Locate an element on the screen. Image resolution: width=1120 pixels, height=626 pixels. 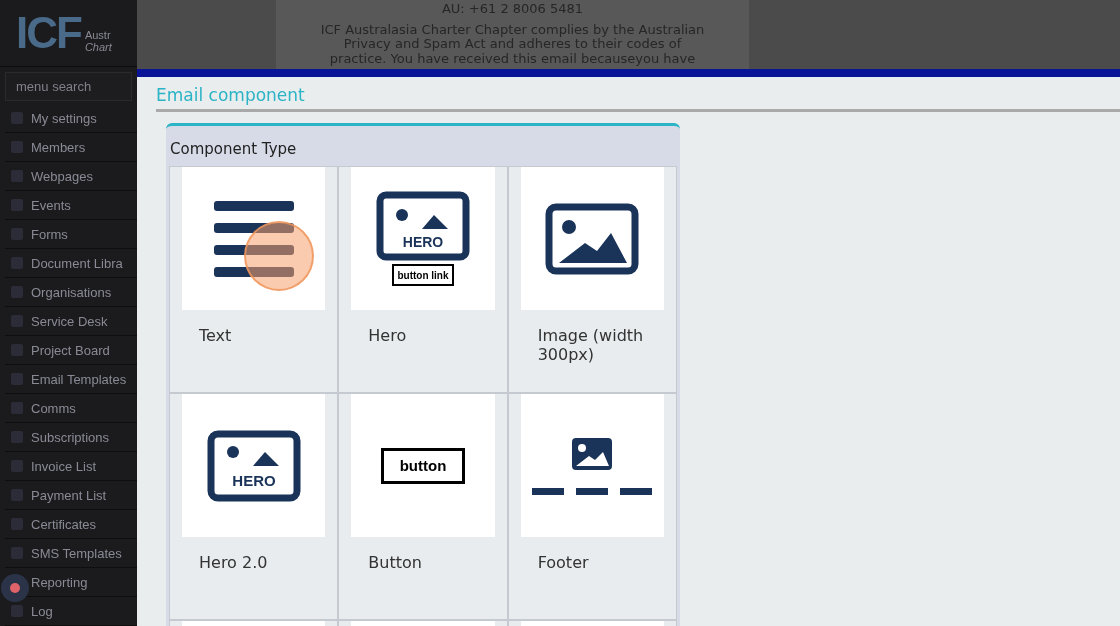
menu-item: Certificates is located at coordinates (71, 524).